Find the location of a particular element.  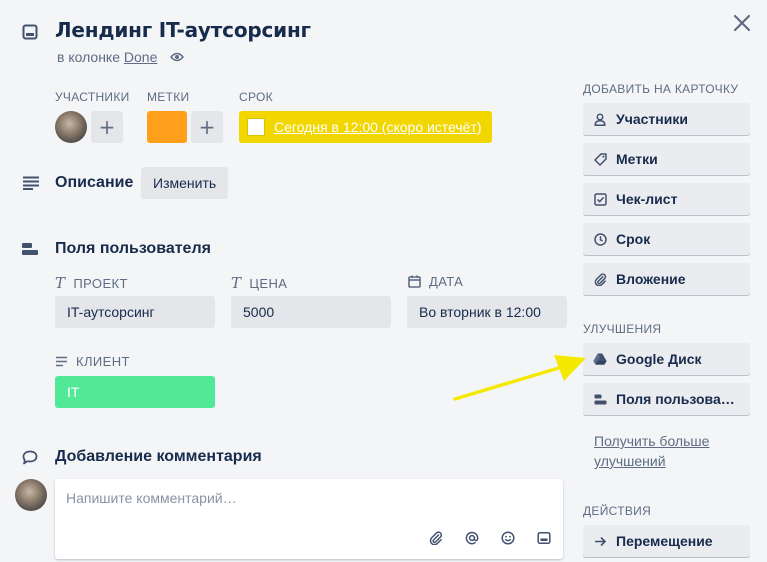

google-drive-icon is located at coordinates (600, 359).